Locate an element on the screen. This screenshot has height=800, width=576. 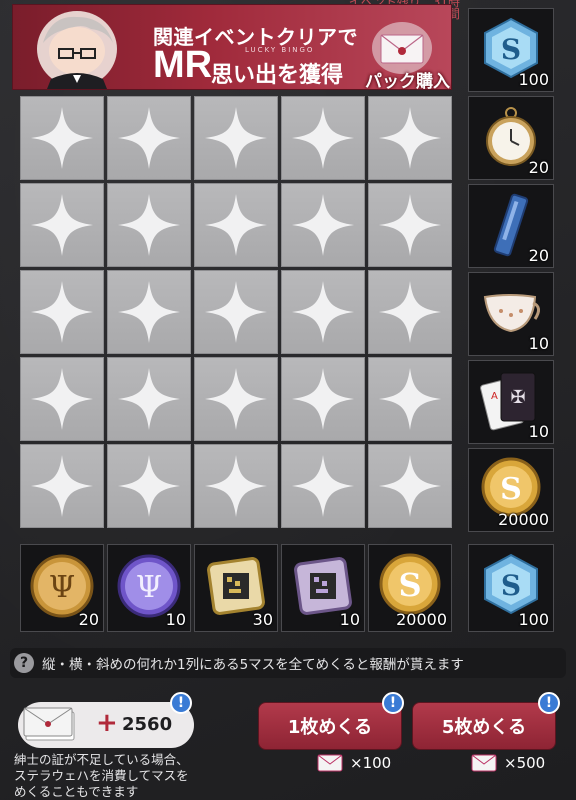
note-line: めくることもできます is located at coordinates (76, 791).